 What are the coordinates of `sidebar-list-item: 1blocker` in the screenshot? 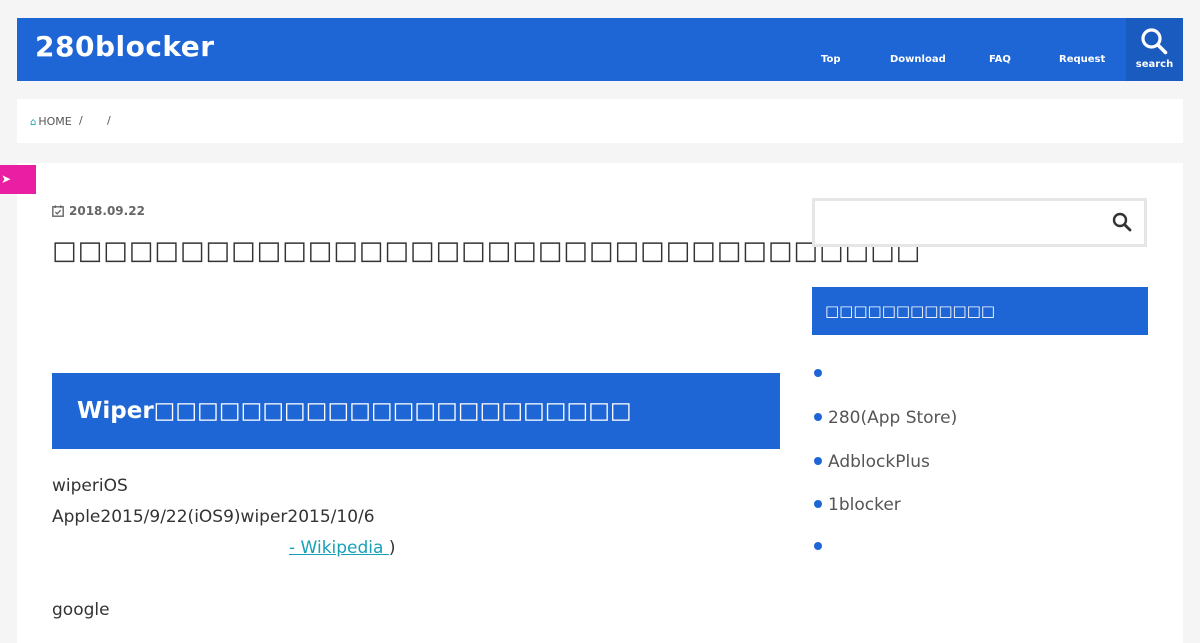 It's located at (857, 505).